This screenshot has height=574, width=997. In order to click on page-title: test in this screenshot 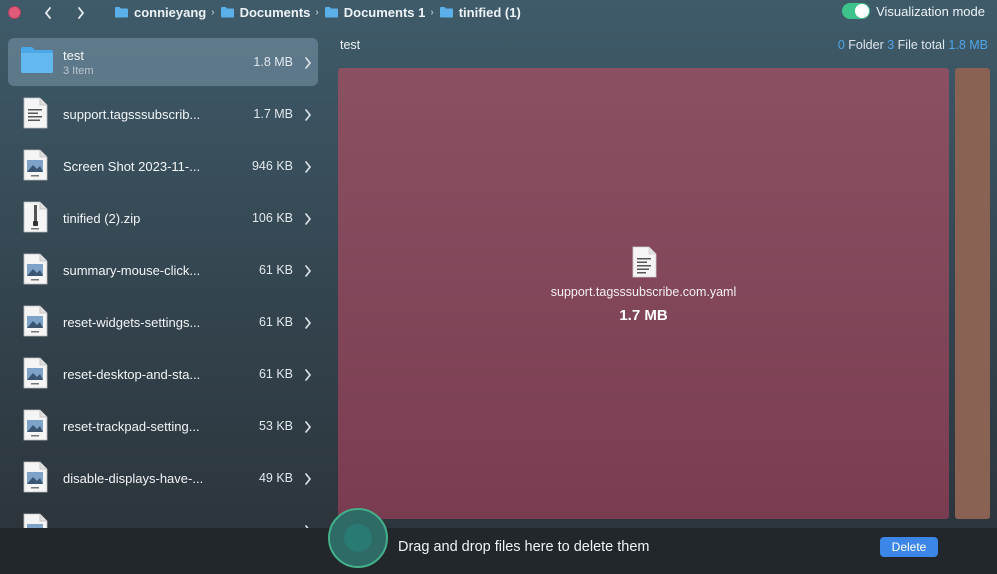, I will do `click(350, 45)`.